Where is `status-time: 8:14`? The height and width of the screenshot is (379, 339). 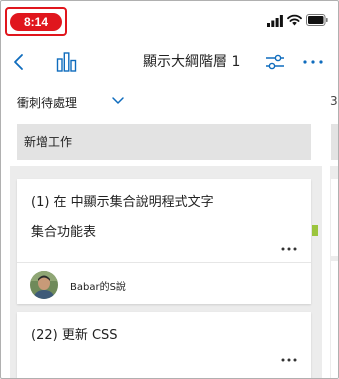 status-time: 8:14 is located at coordinates (36, 22).